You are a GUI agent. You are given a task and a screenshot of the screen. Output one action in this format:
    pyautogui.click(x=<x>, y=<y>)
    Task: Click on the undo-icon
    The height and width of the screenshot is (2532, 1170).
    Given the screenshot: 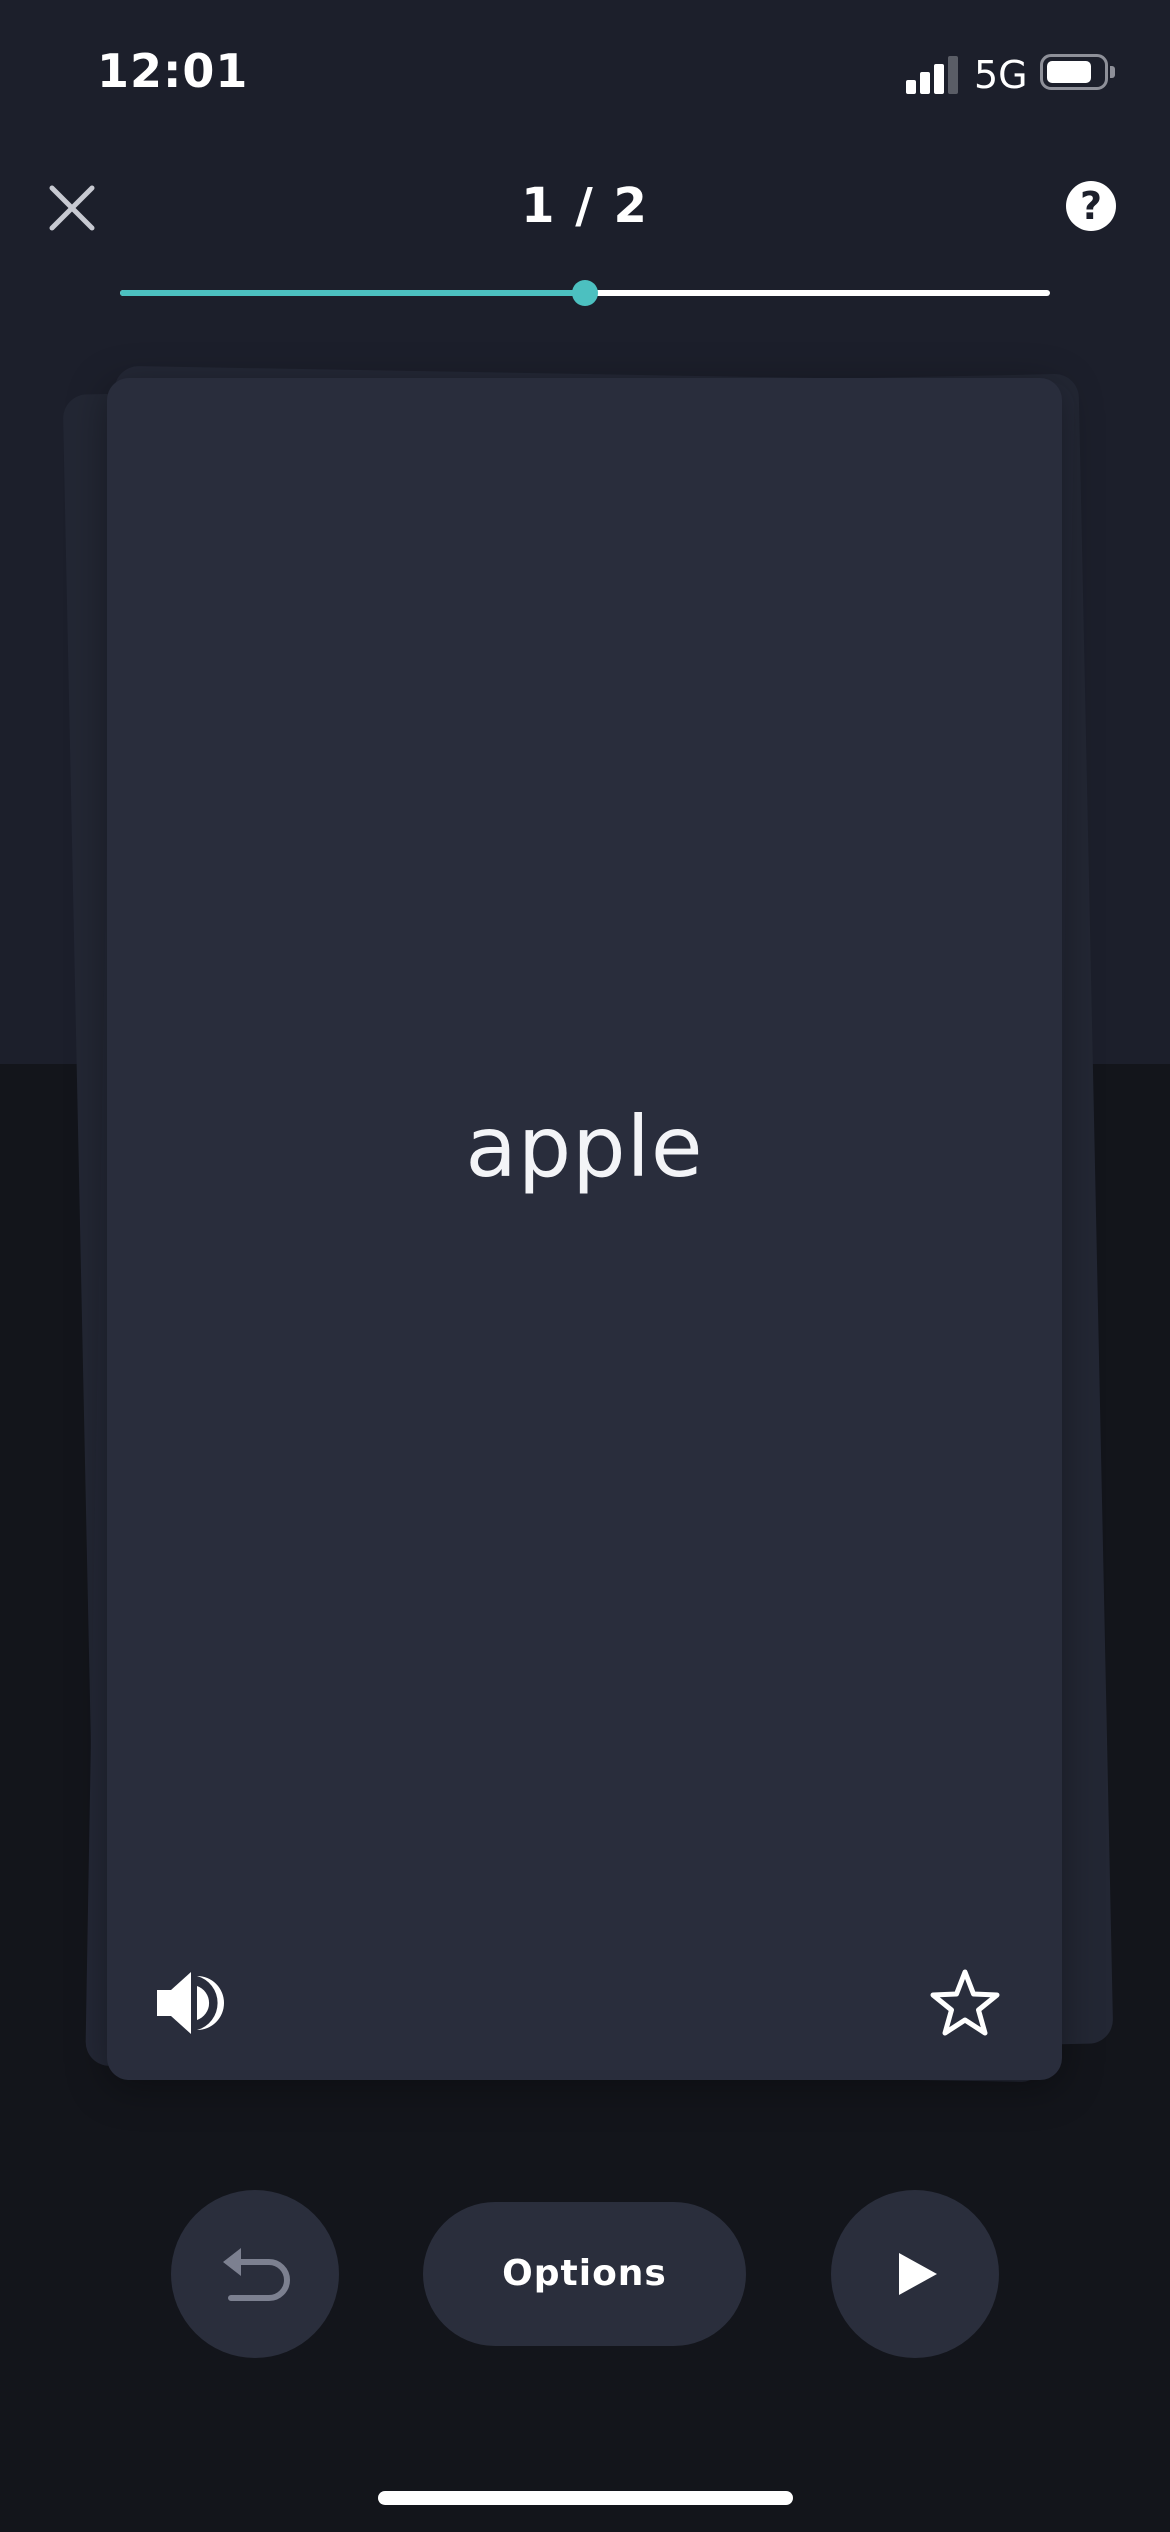 What is the action you would take?
    pyautogui.click(x=256, y=2274)
    